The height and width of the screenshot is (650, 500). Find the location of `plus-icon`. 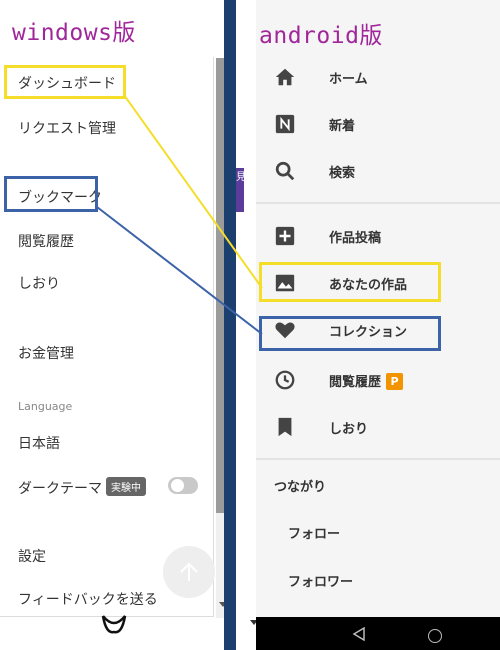

plus-icon is located at coordinates (285, 236).